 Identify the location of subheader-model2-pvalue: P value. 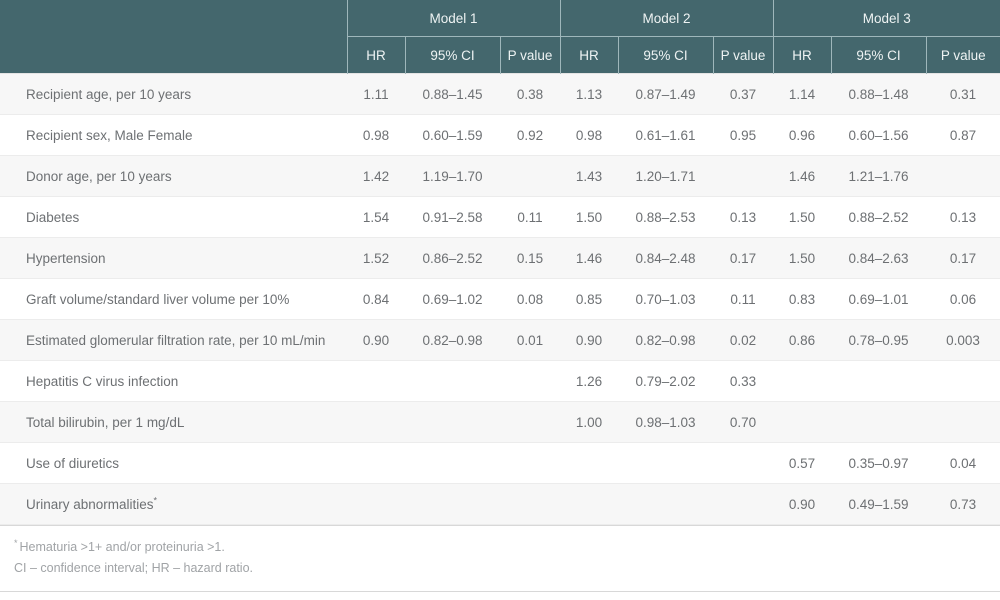
(742, 55).